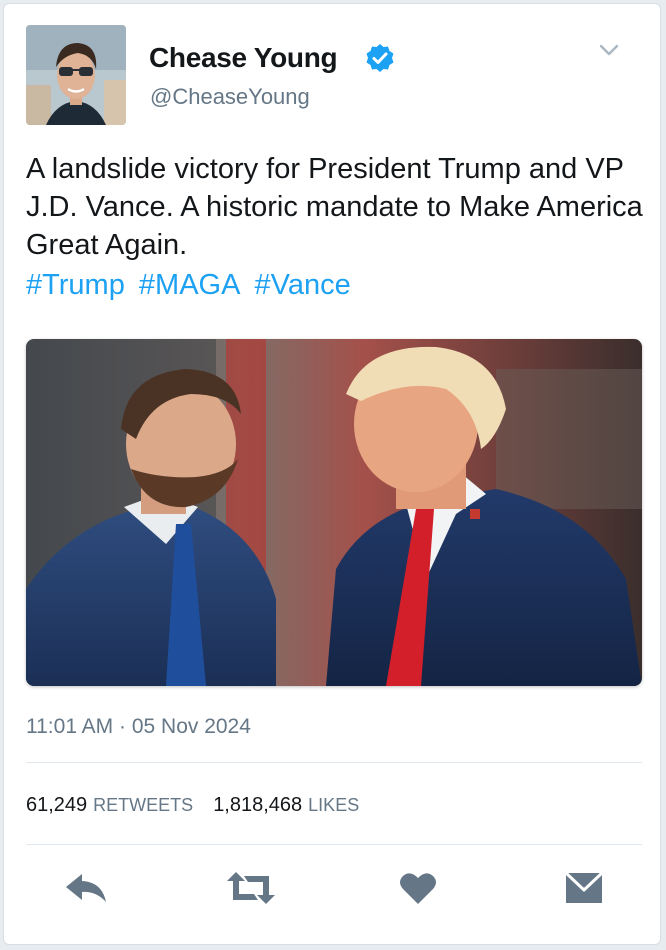 This screenshot has width=666, height=950. Describe the element at coordinates (609, 50) in the screenshot. I see `chevron-down-icon` at that location.